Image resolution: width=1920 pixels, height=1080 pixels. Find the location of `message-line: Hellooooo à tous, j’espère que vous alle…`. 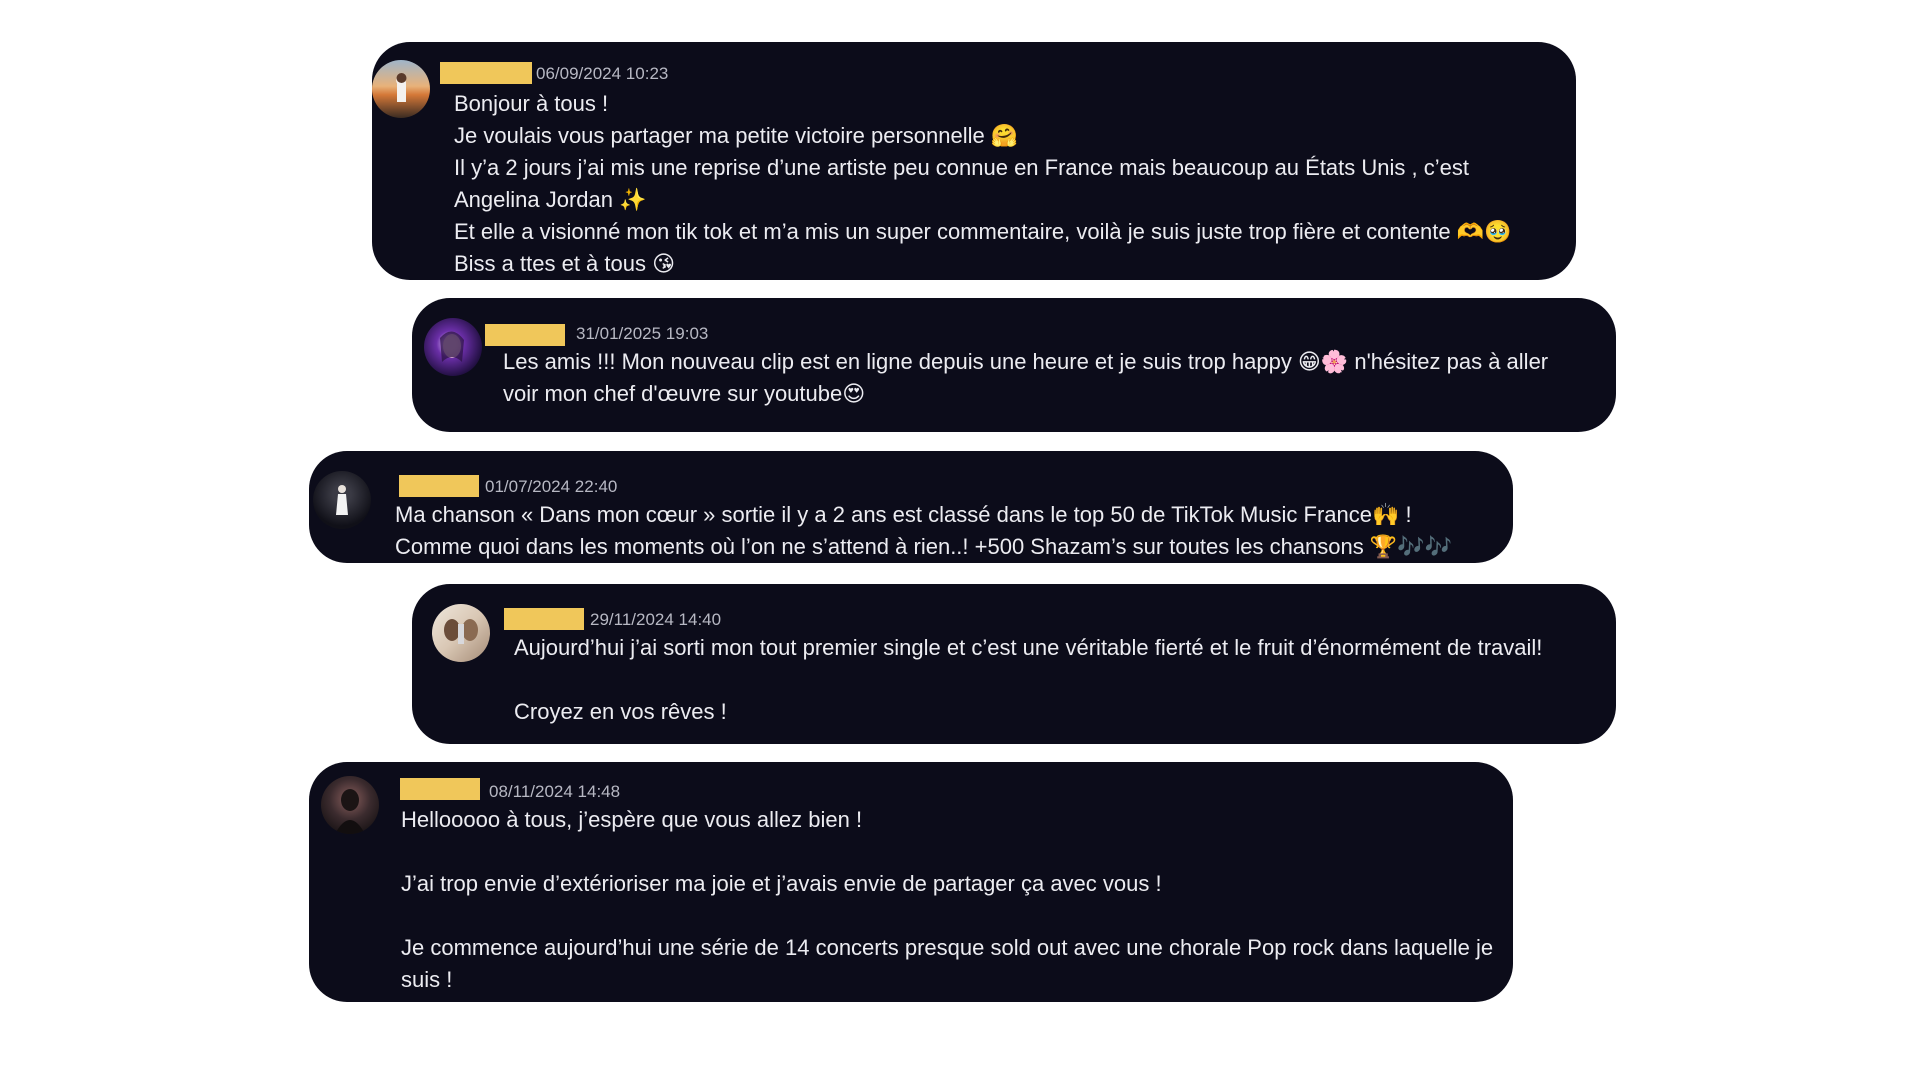

message-line: Hellooooo à tous, j’espère que vous alle… is located at coordinates (632, 819).